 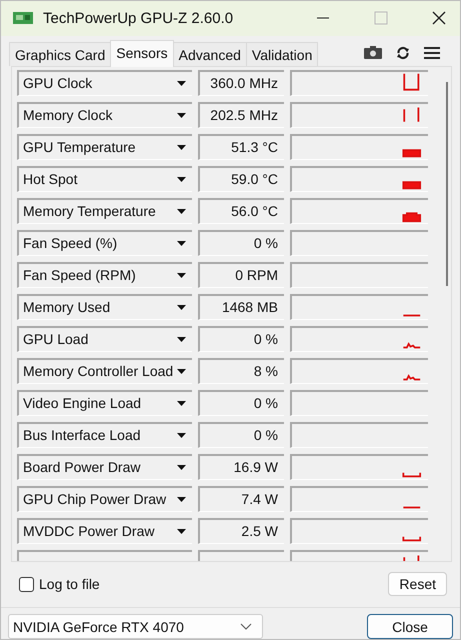 What do you see at coordinates (209, 54) in the screenshot?
I see `tab: Advanced` at bounding box center [209, 54].